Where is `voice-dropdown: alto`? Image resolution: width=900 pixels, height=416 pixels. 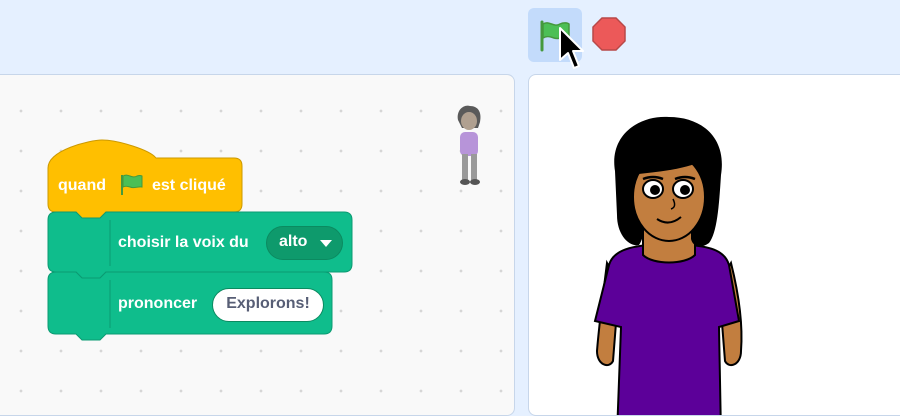
voice-dropdown: alto is located at coordinates (304, 243).